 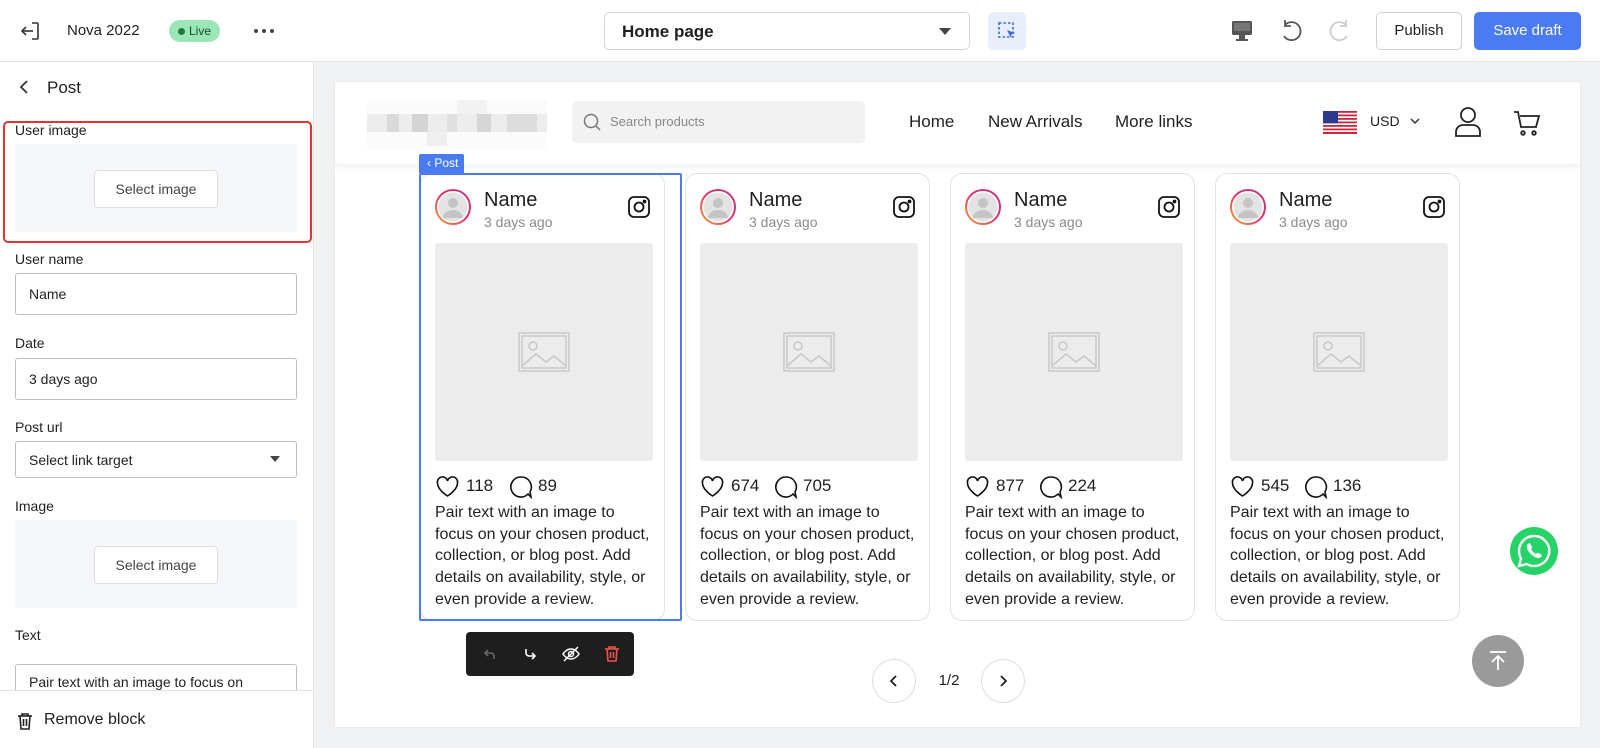 I want to click on arrow-up-icon, so click(x=1498, y=660).